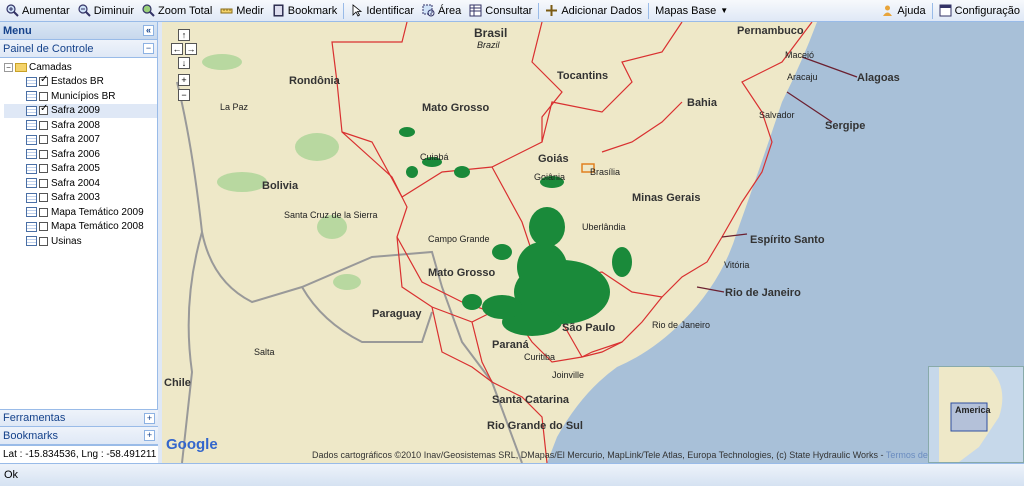  I want to click on ruler-icon, so click(226, 10).